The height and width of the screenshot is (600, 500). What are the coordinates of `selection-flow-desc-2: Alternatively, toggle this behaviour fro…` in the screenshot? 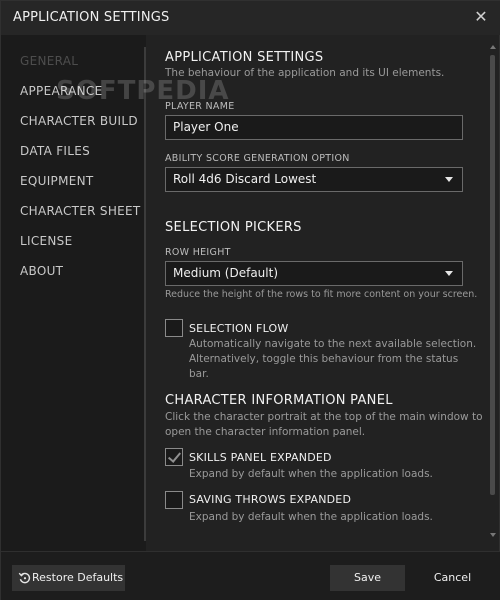 It's located at (324, 366).